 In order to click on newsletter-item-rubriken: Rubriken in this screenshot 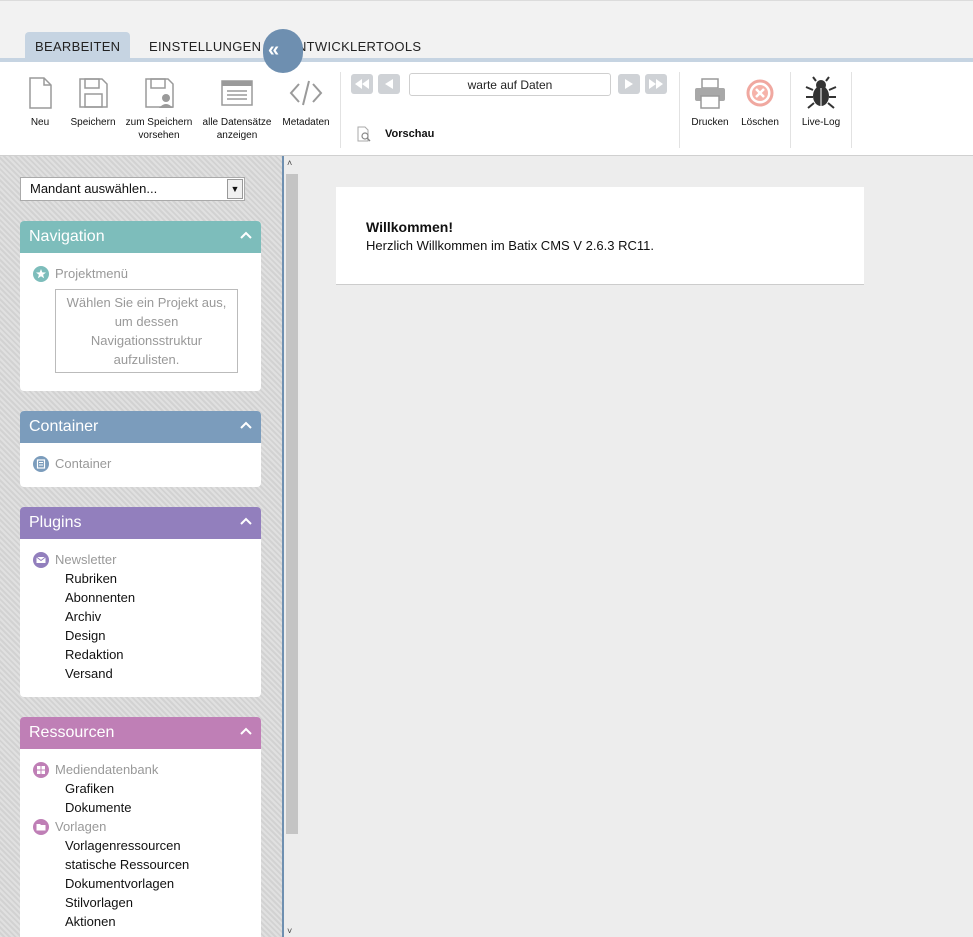, I will do `click(147, 578)`.